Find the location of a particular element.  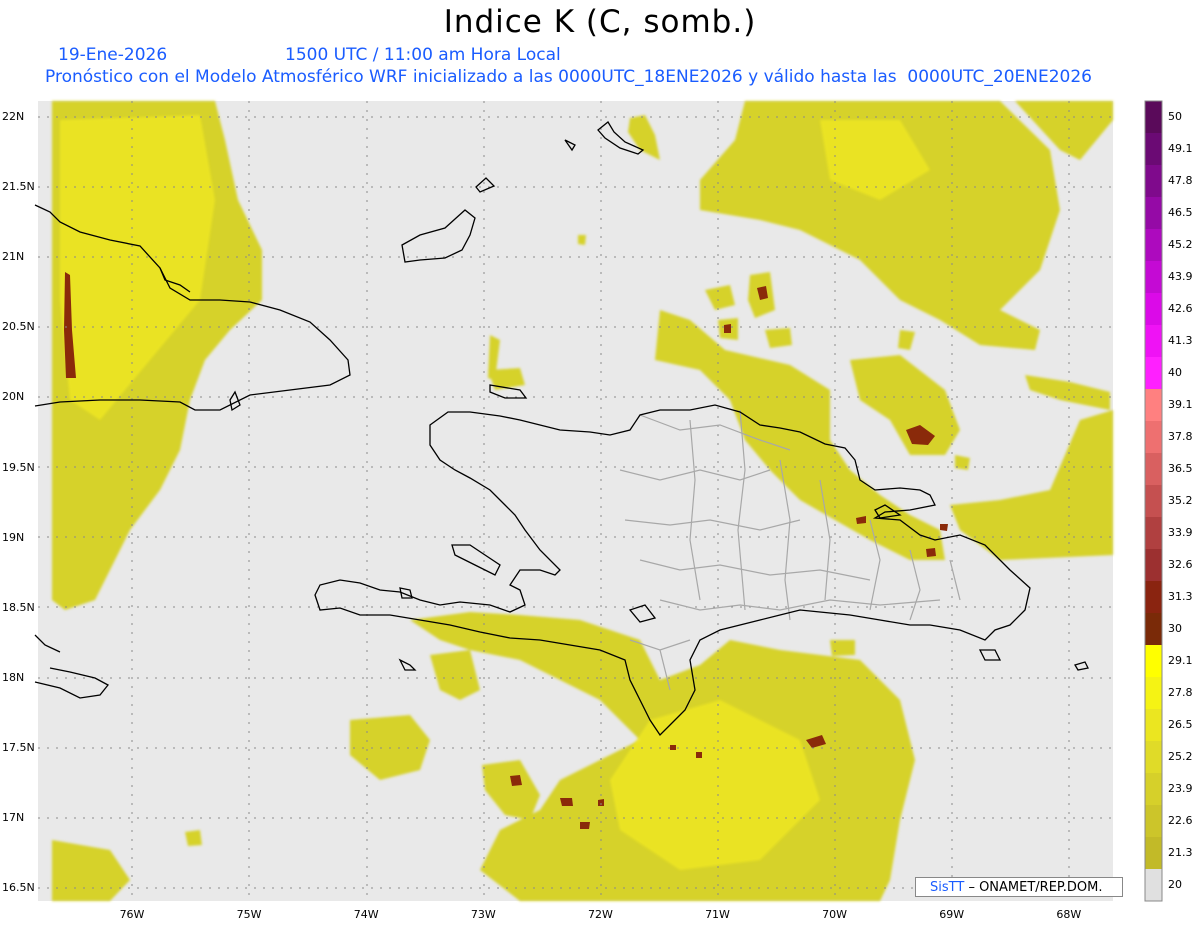

colorbar-label: 37.8 is located at coordinates (1180, 436).